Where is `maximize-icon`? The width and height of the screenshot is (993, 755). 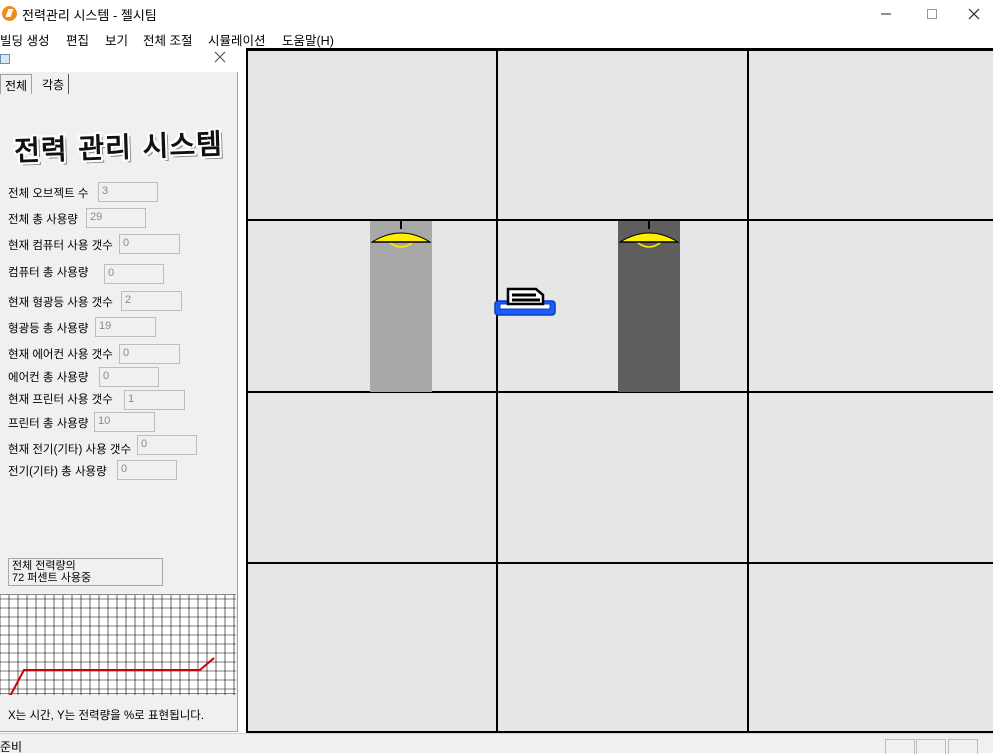
maximize-icon is located at coordinates (932, 14).